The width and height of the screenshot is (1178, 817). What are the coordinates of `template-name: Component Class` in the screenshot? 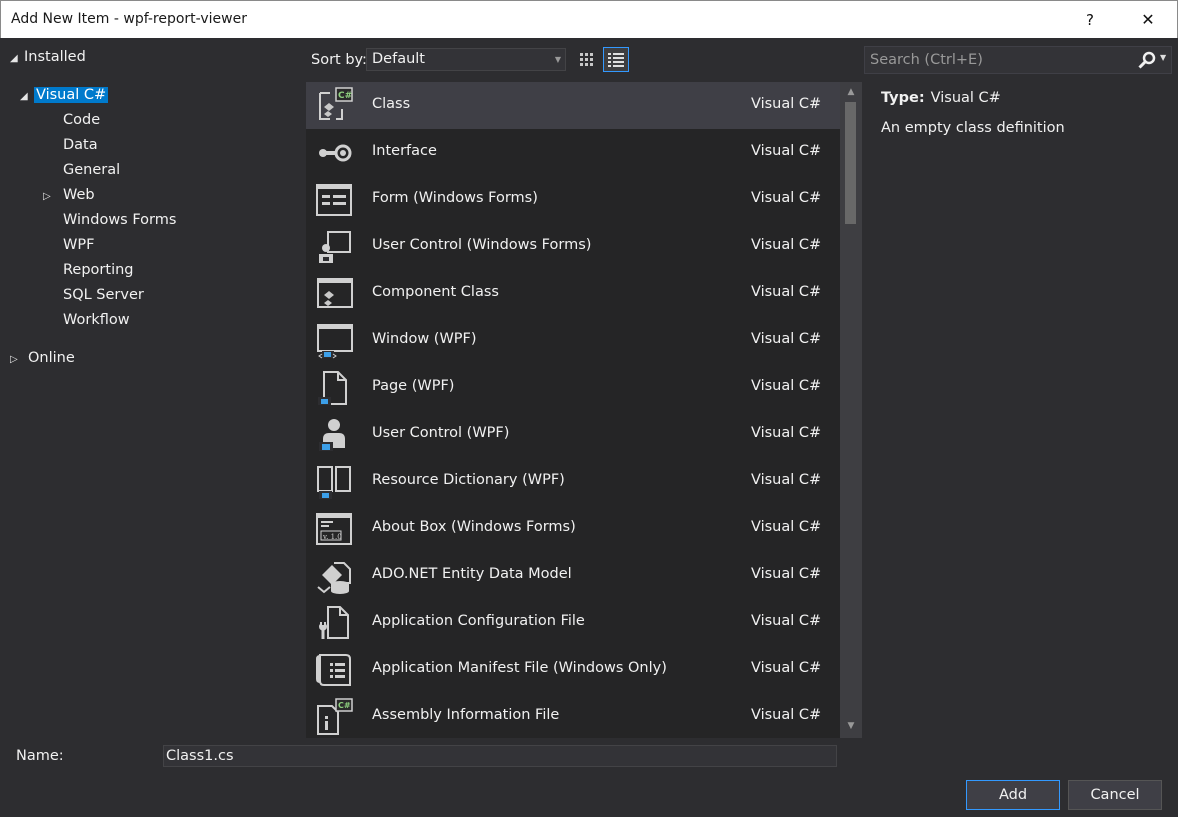 It's located at (435, 292).